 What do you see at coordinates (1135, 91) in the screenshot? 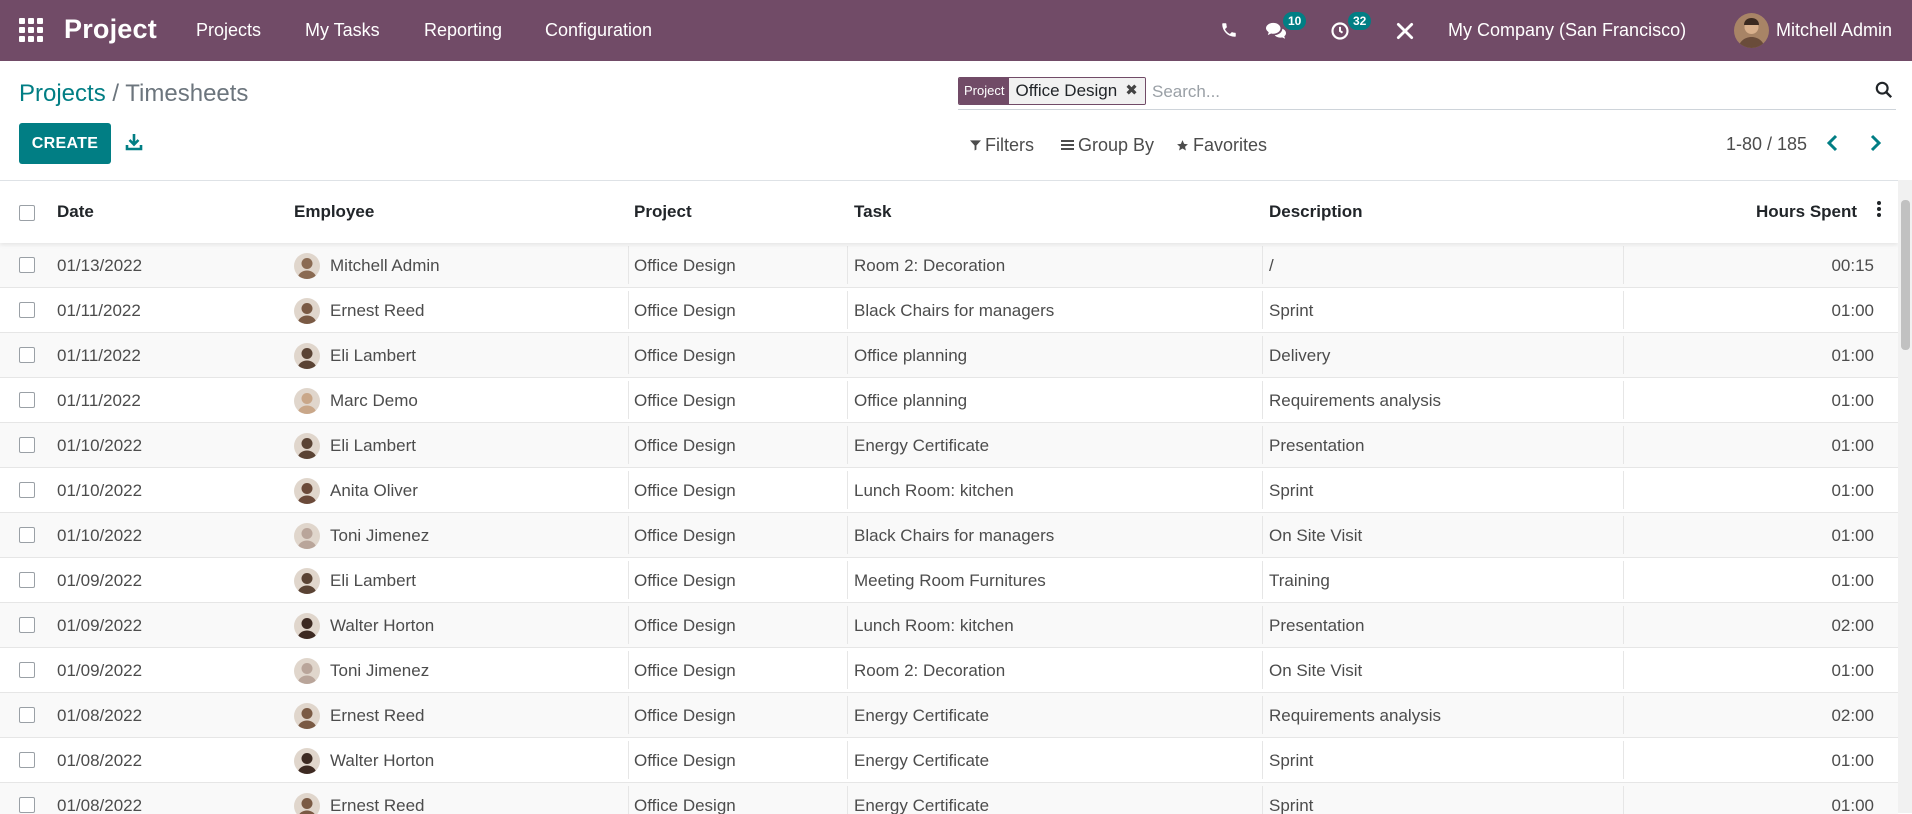
I see `facet-remove-icon: ✖` at bounding box center [1135, 91].